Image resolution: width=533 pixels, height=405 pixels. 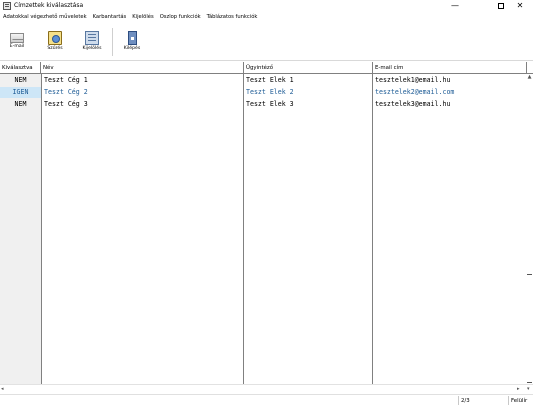 What do you see at coordinates (266, 388) in the screenshot?
I see `horizontal-scrollbar: ◂ ▸ ▾` at bounding box center [266, 388].